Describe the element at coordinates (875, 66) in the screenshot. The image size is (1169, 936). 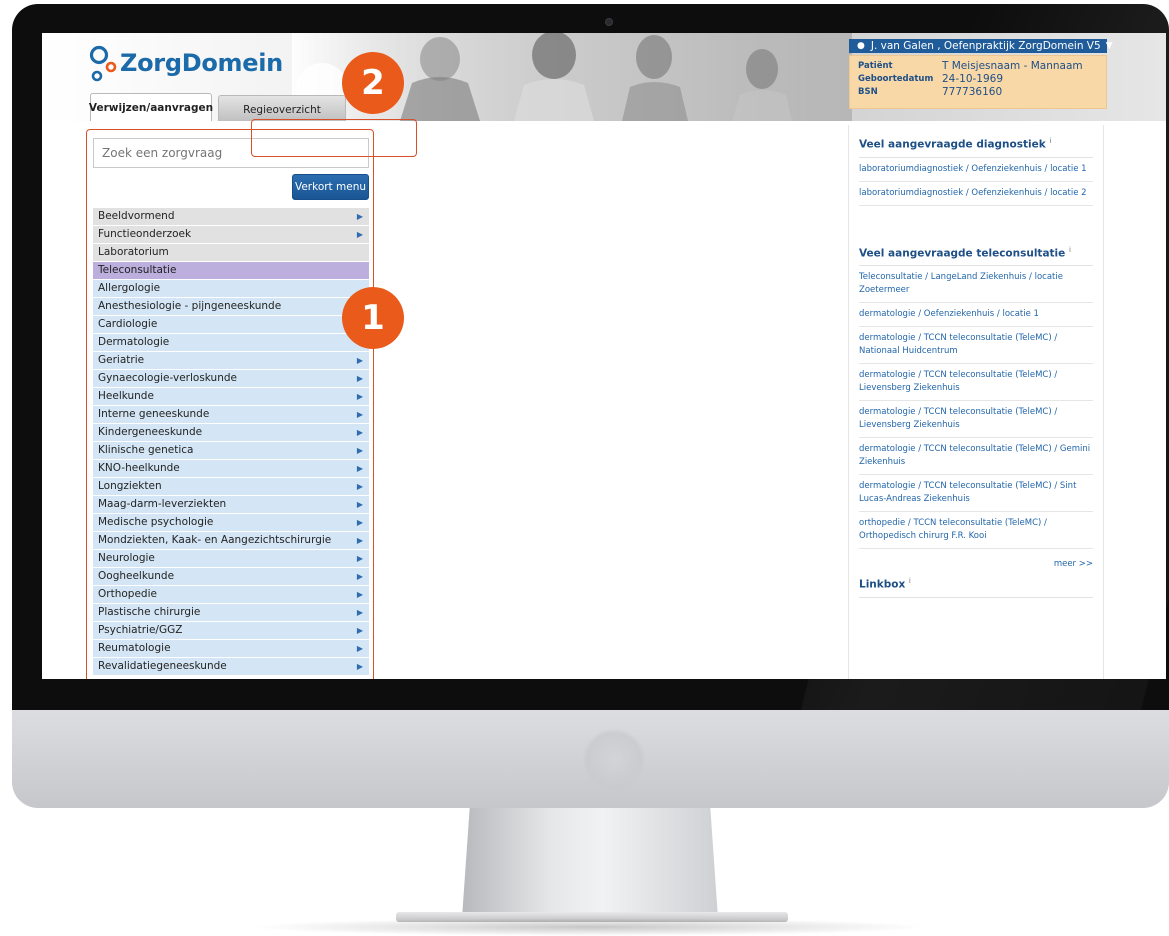
I see `patient-name-label: Patiënt` at that location.